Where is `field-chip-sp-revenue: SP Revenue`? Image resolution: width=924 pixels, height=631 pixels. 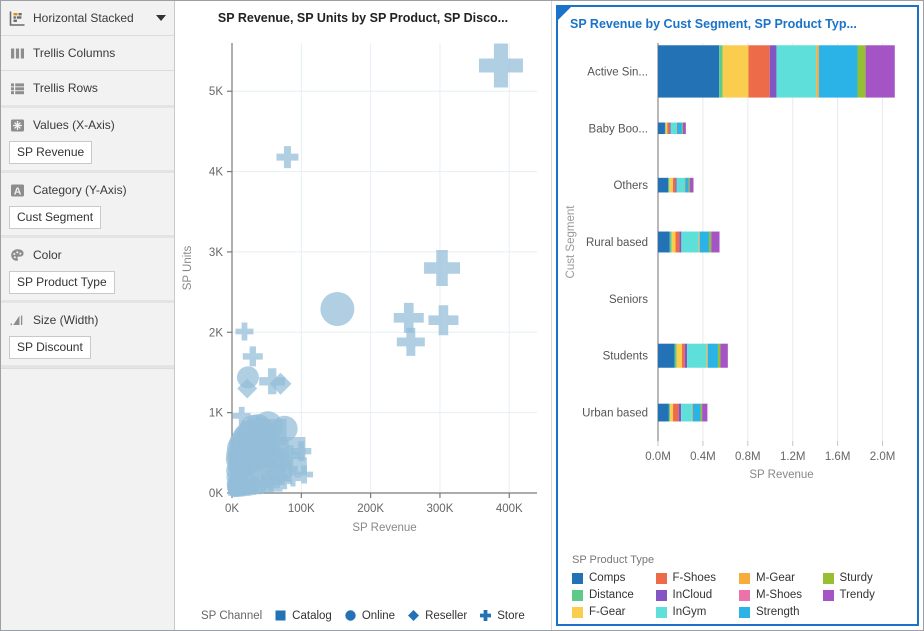
field-chip-sp-revenue: SP Revenue is located at coordinates (51, 152).